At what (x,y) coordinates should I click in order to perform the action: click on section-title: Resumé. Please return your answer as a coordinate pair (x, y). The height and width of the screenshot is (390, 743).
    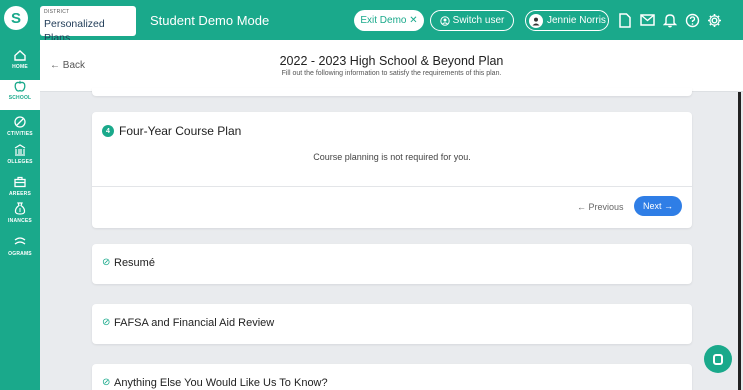
    Looking at the image, I should click on (134, 263).